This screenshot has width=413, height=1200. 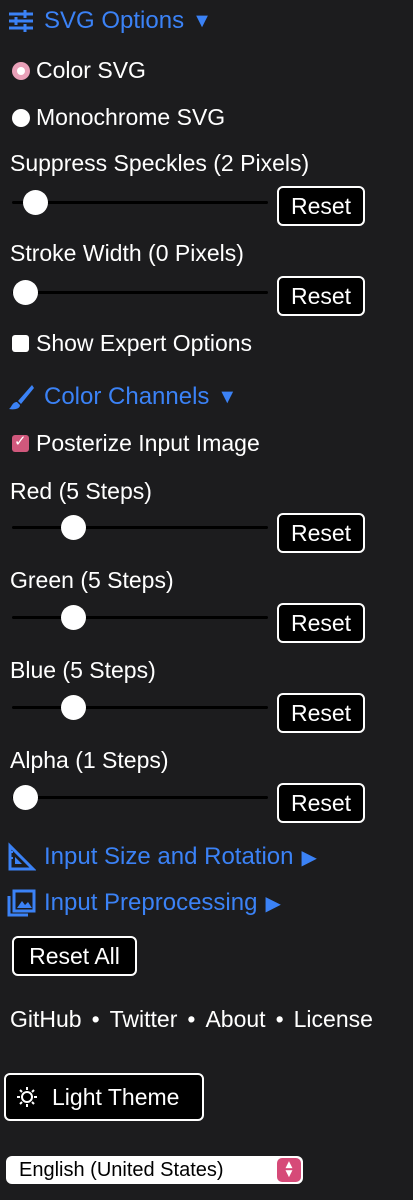 I want to click on alpha-channel-label: Alpha (1 Steps), so click(x=89, y=760).